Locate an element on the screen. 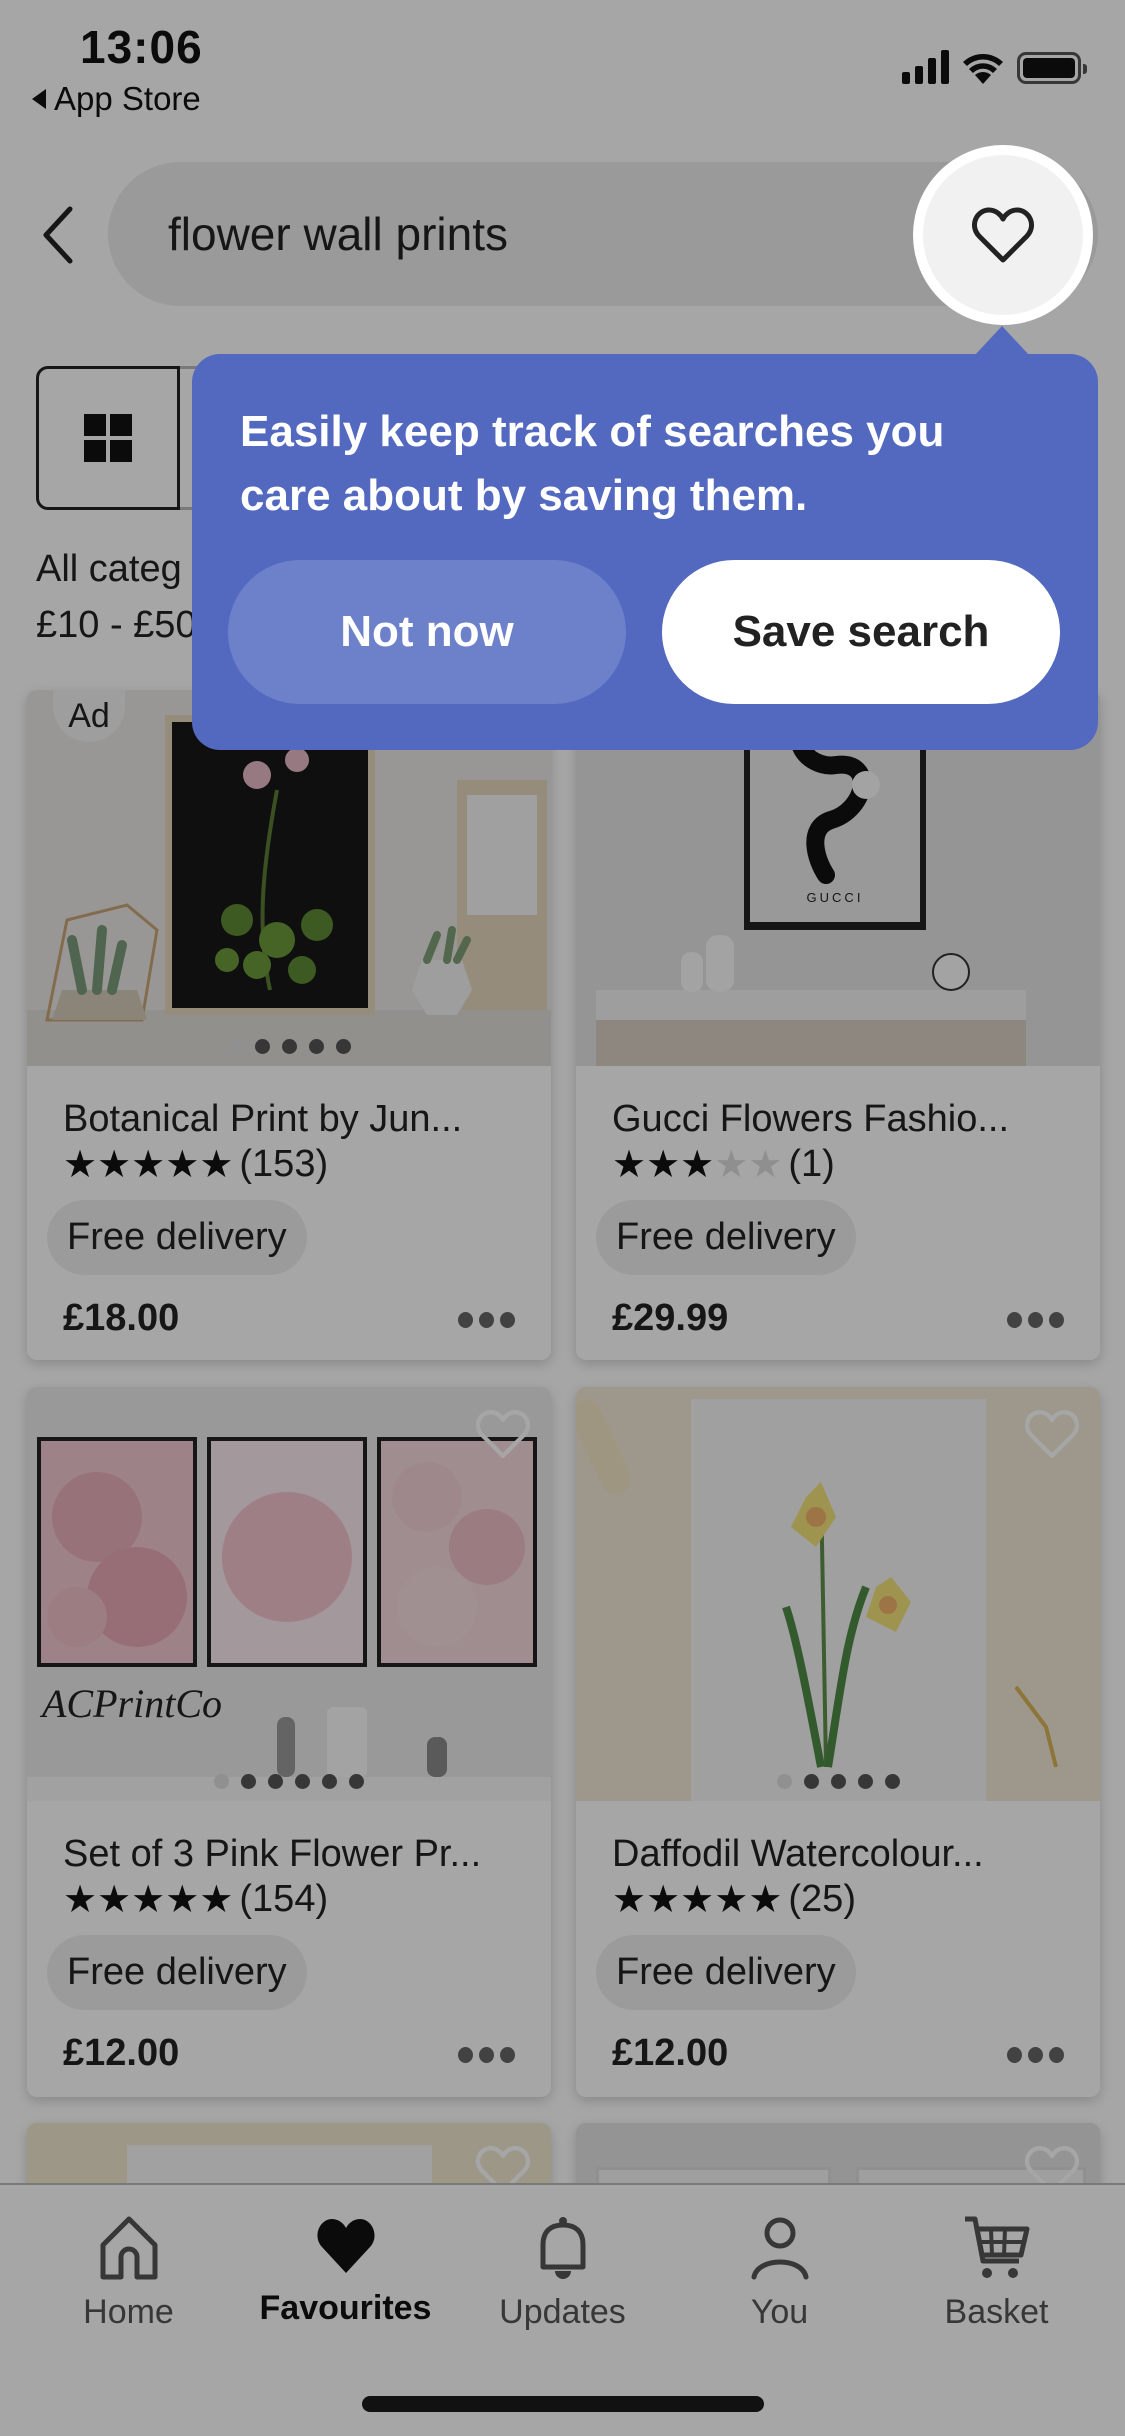  save-search-heart-button is located at coordinates (1003, 235).